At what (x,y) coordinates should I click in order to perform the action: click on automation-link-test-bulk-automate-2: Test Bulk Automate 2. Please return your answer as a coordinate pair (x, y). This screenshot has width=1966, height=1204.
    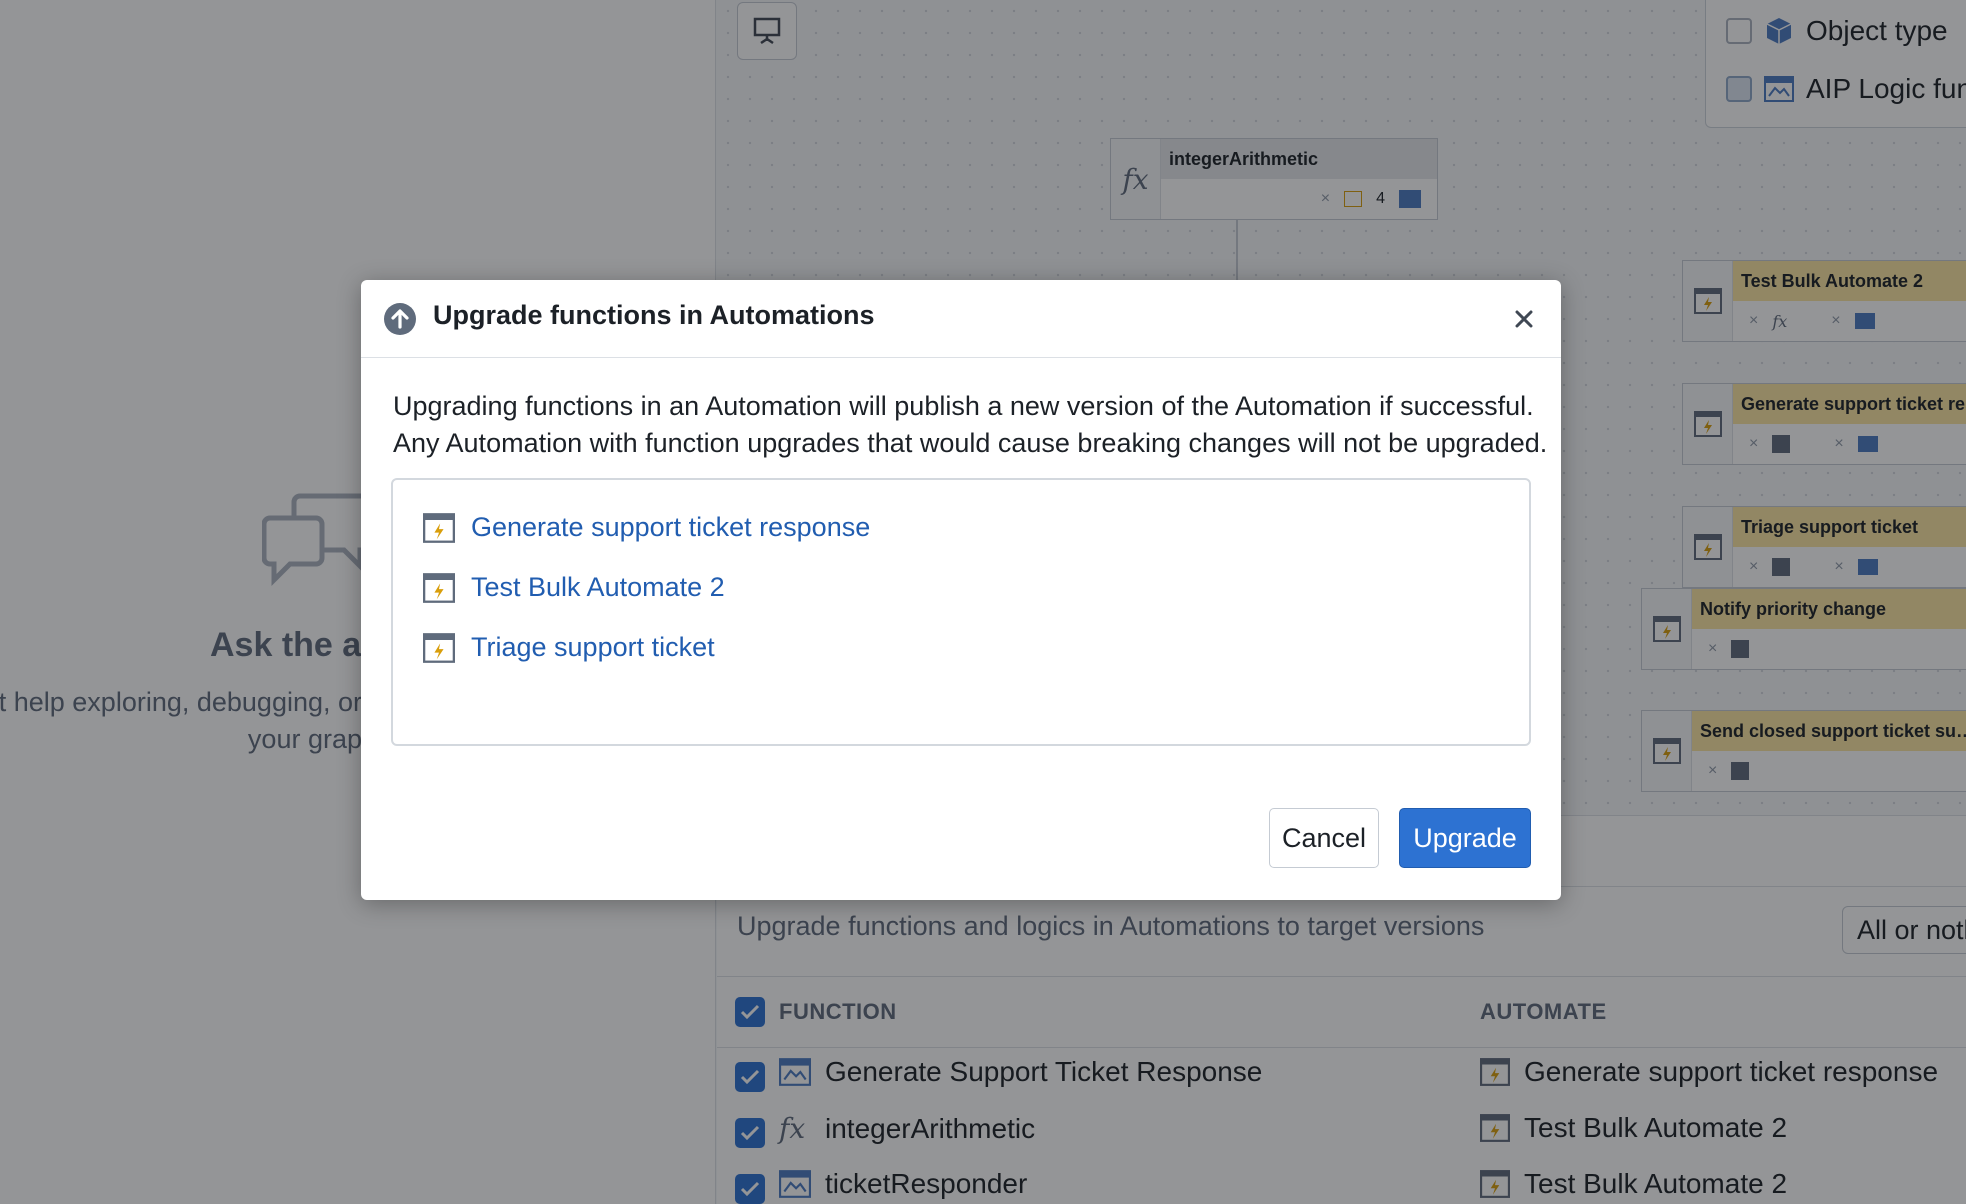
    Looking at the image, I should click on (574, 587).